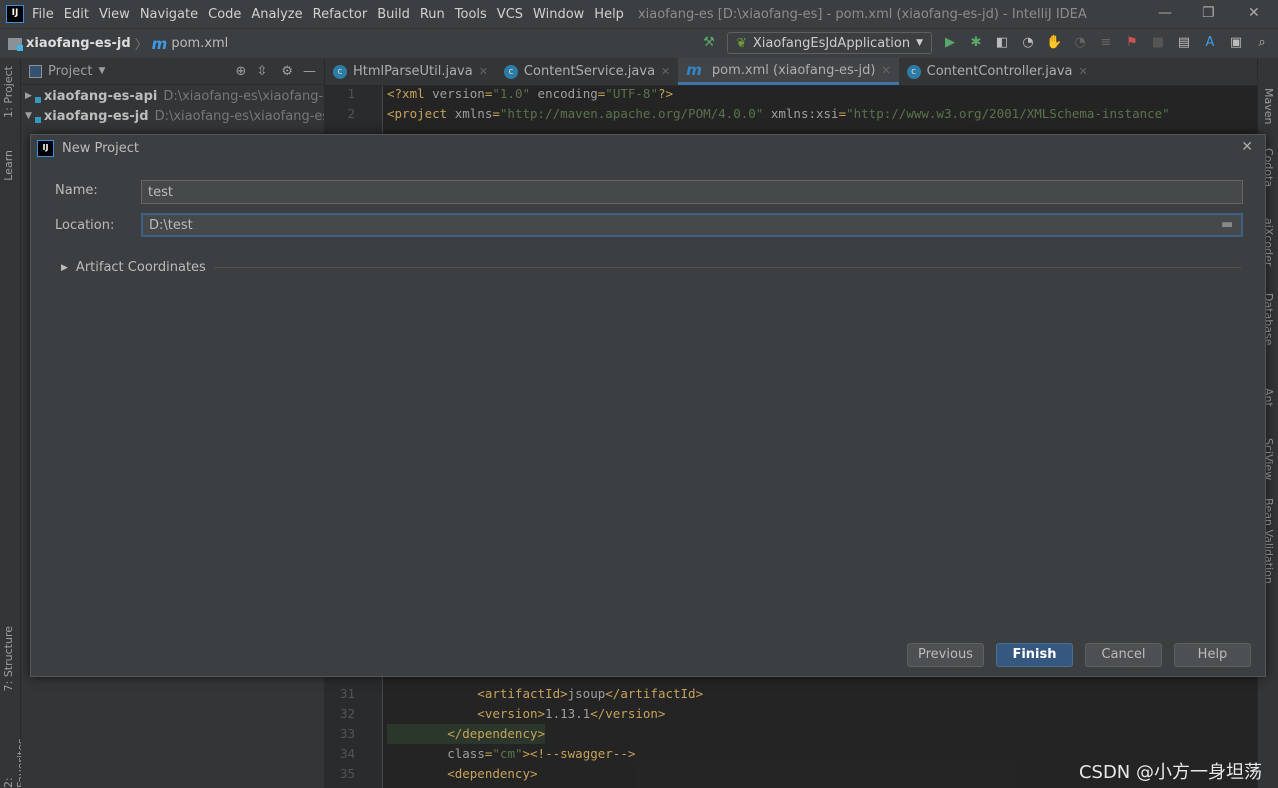 Image resolution: width=1278 pixels, height=788 pixels. I want to click on menu-help: Help, so click(609, 14).